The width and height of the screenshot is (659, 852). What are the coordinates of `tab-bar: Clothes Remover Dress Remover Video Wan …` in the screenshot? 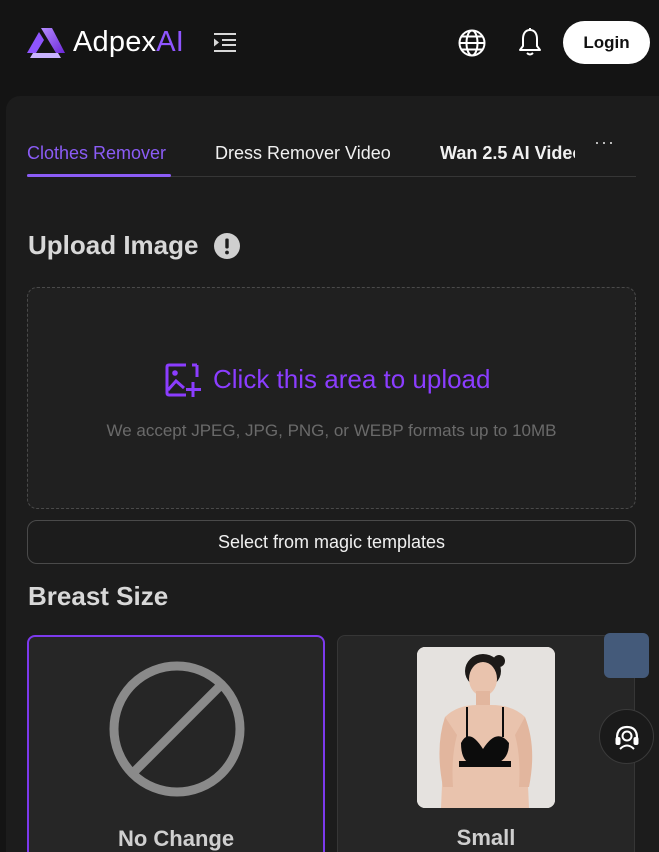 It's located at (331, 154).